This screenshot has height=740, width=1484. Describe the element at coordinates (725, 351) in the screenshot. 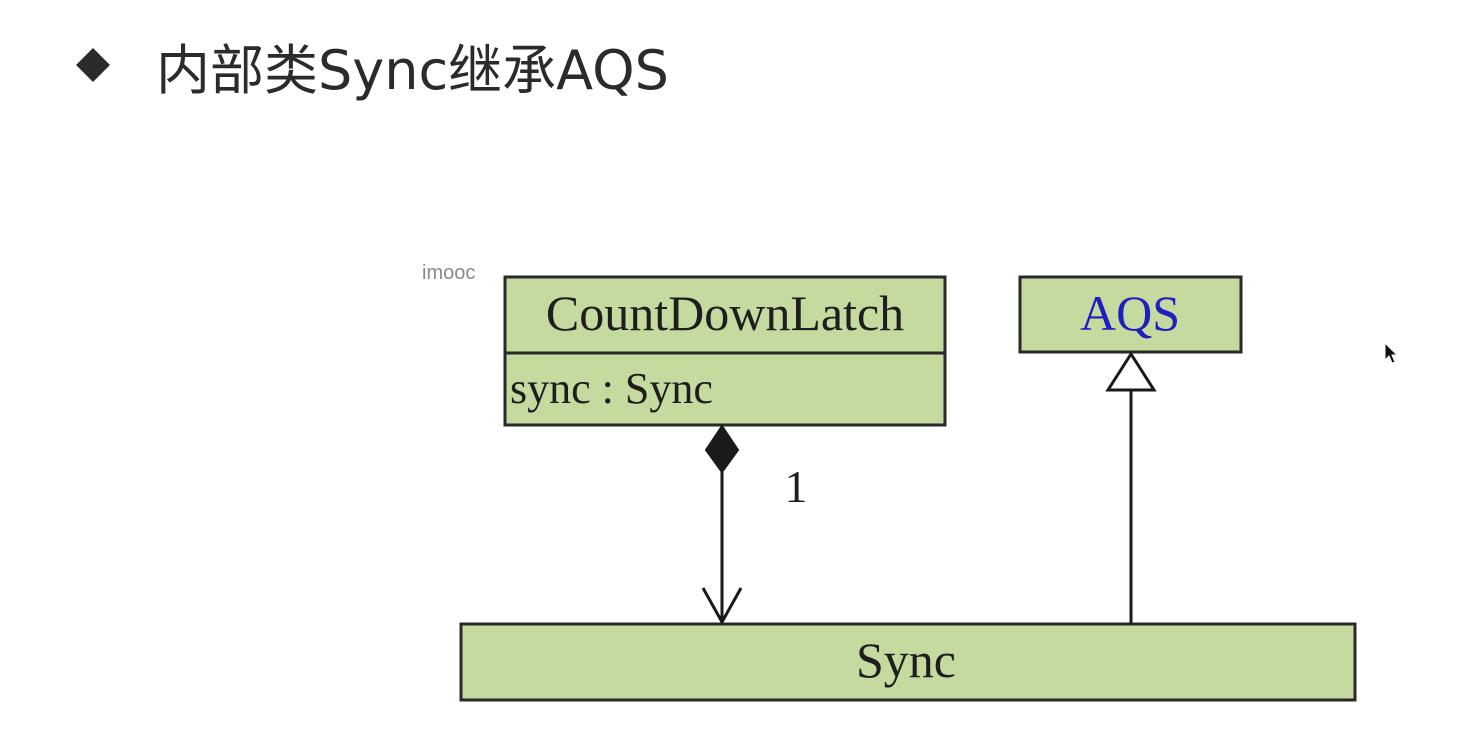

I see `class-countdownlatch: CountDownLatch sync : Sync` at that location.